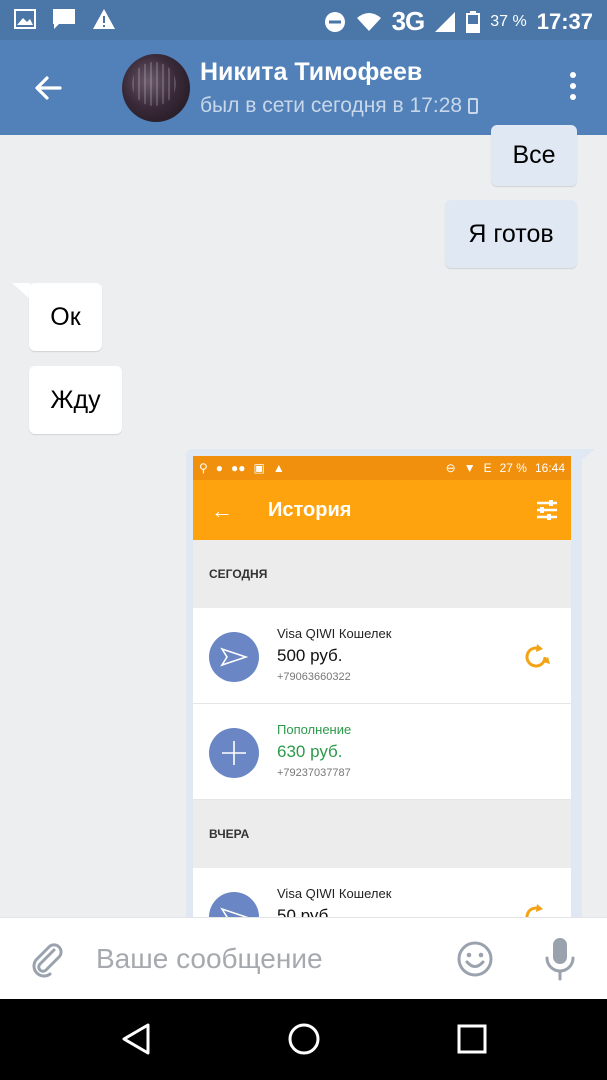 This screenshot has width=607, height=1080. Describe the element at coordinates (156, 88) in the screenshot. I see `avatar` at that location.